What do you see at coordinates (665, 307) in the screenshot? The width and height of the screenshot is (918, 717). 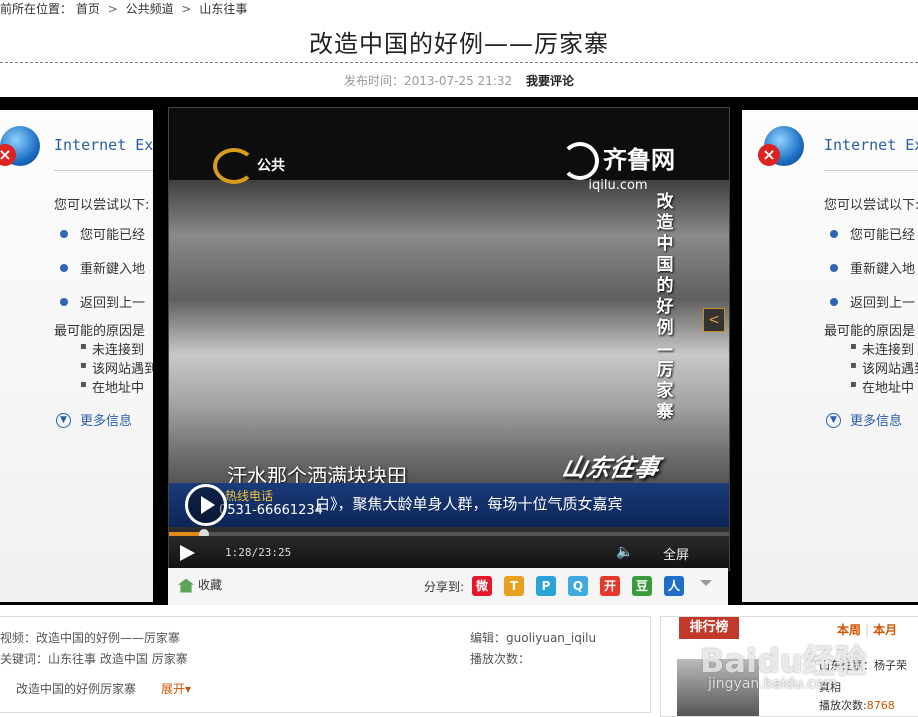 I see `vertical-title: 改造中国的好例—厉家寨` at bounding box center [665, 307].